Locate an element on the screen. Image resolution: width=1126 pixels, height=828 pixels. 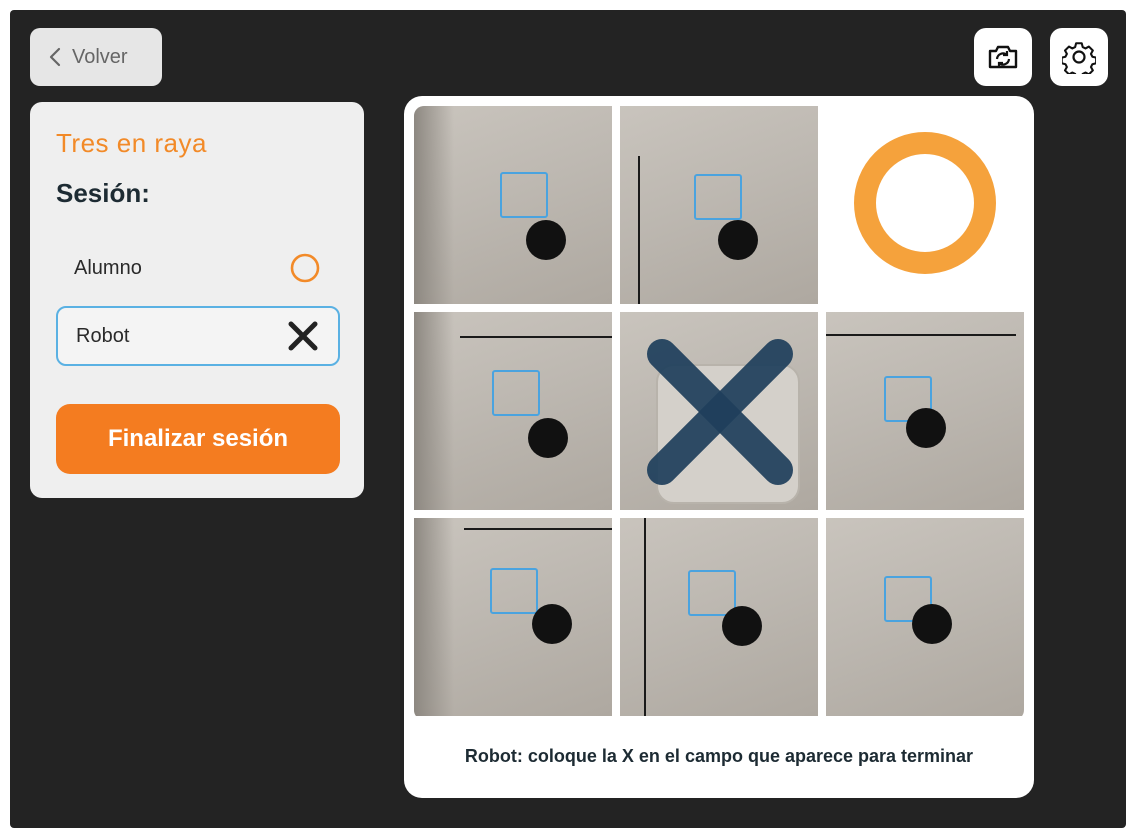
player-row-alumno: Alumno is located at coordinates (198, 268).